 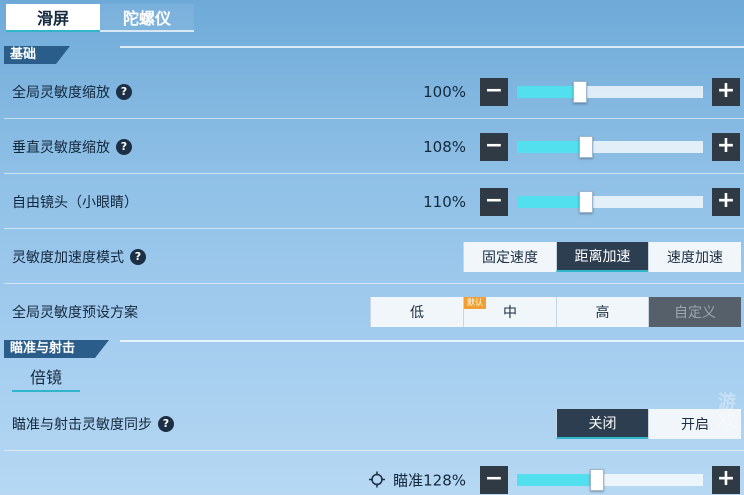 What do you see at coordinates (372, 349) in the screenshot?
I see `section-header-aim: 瞄准与射击` at bounding box center [372, 349].